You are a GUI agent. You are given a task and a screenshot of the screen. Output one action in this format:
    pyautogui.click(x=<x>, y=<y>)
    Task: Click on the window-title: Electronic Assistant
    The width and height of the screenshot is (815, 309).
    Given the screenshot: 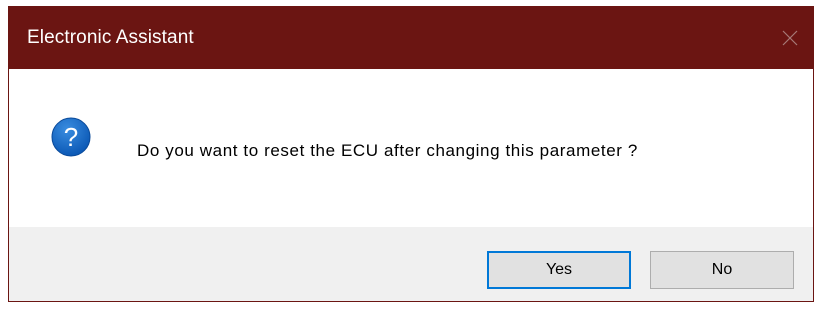 What is the action you would take?
    pyautogui.click(x=110, y=37)
    